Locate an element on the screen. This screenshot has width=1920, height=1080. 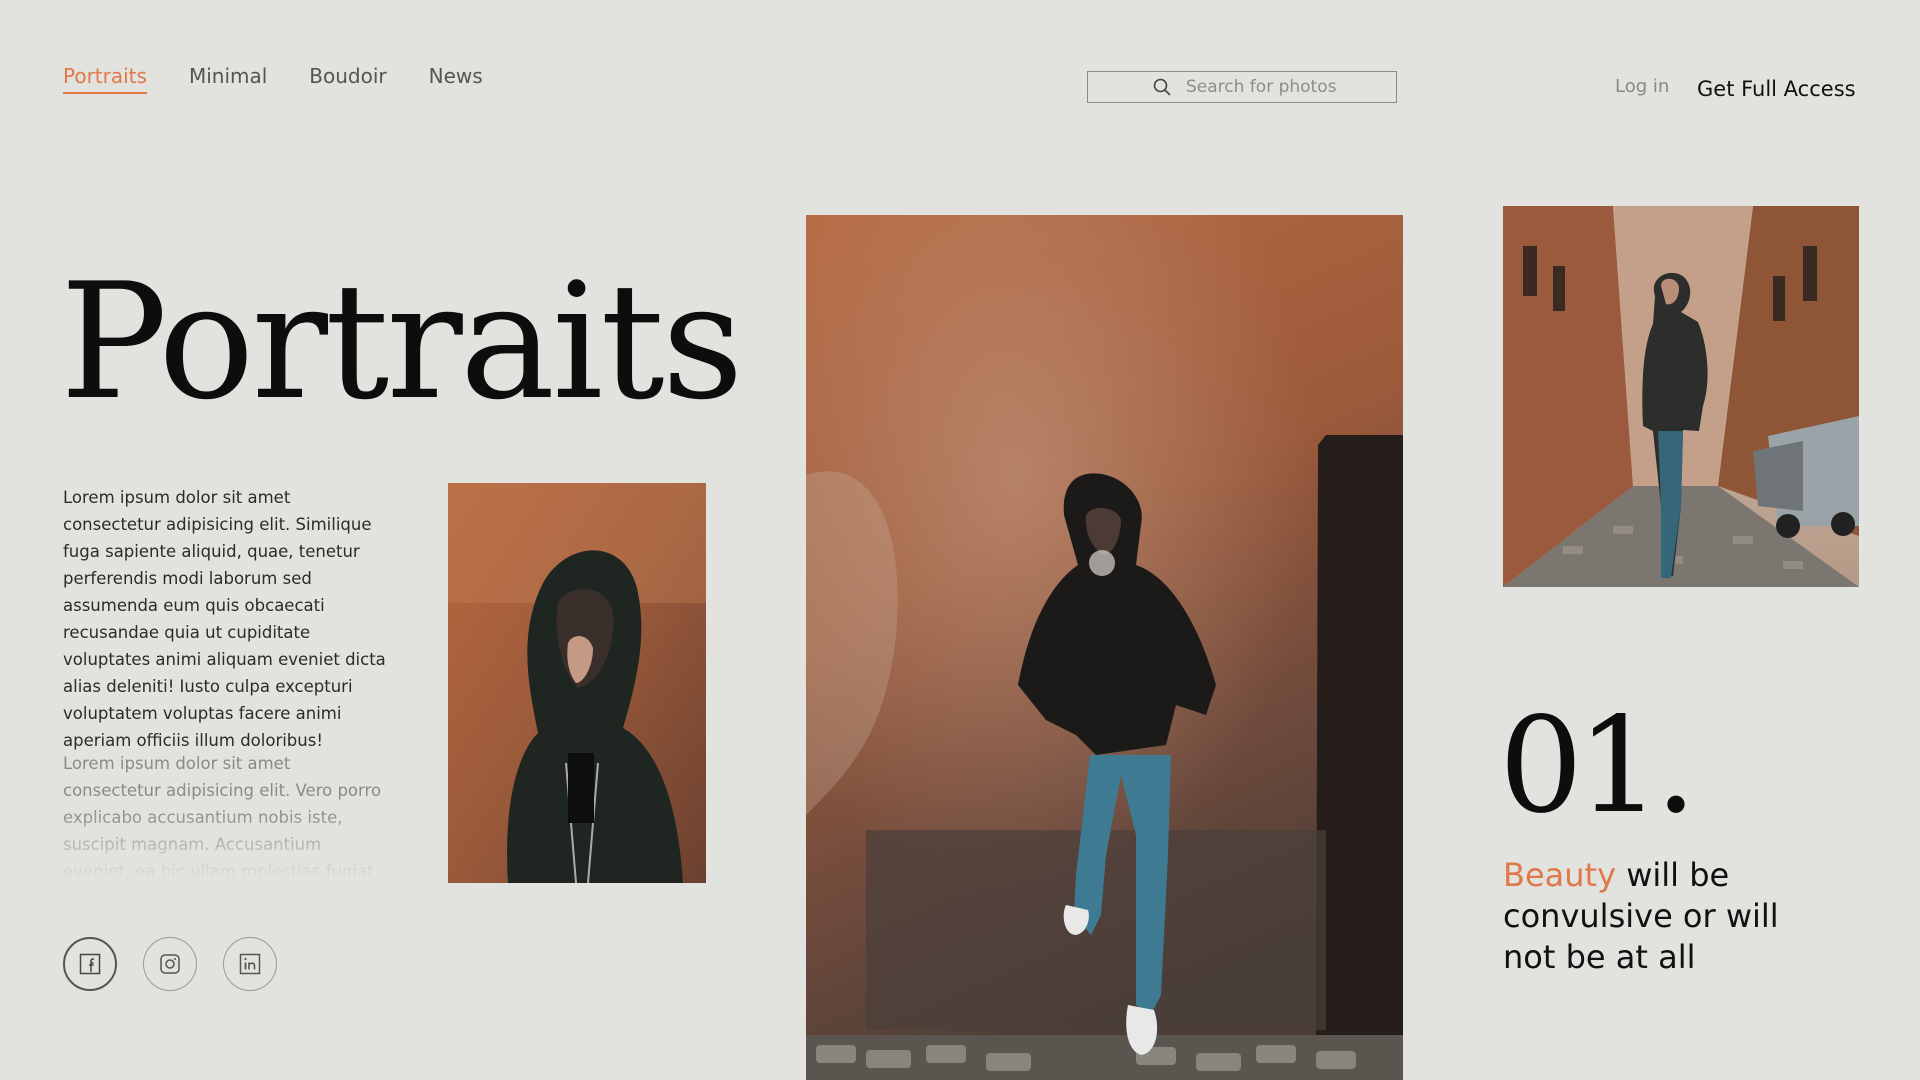
instagram-button is located at coordinates (170, 964).